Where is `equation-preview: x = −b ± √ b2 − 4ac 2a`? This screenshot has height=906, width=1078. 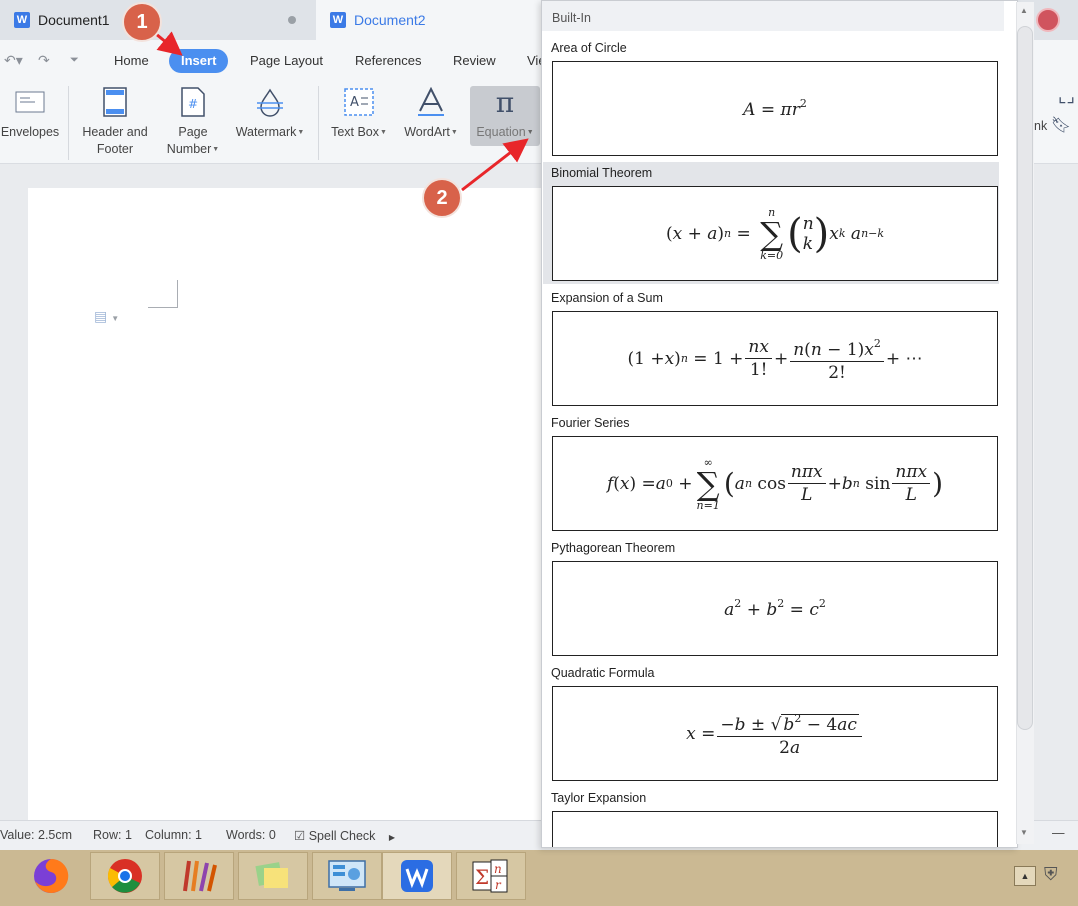 equation-preview: x = −b ± √ b2 − 4ac 2a is located at coordinates (775, 733).